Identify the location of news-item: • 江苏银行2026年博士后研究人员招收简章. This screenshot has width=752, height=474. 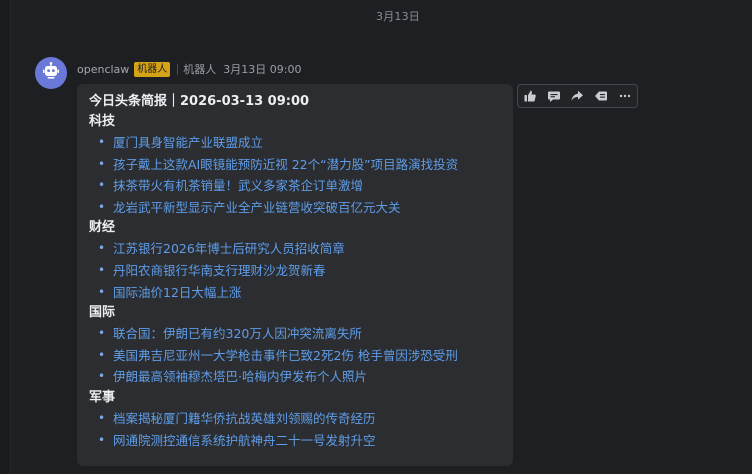
(295, 249).